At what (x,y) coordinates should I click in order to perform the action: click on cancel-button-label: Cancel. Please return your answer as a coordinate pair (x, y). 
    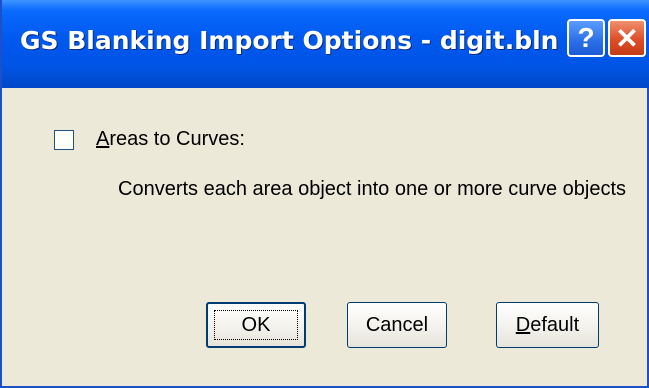
    Looking at the image, I should click on (397, 324).